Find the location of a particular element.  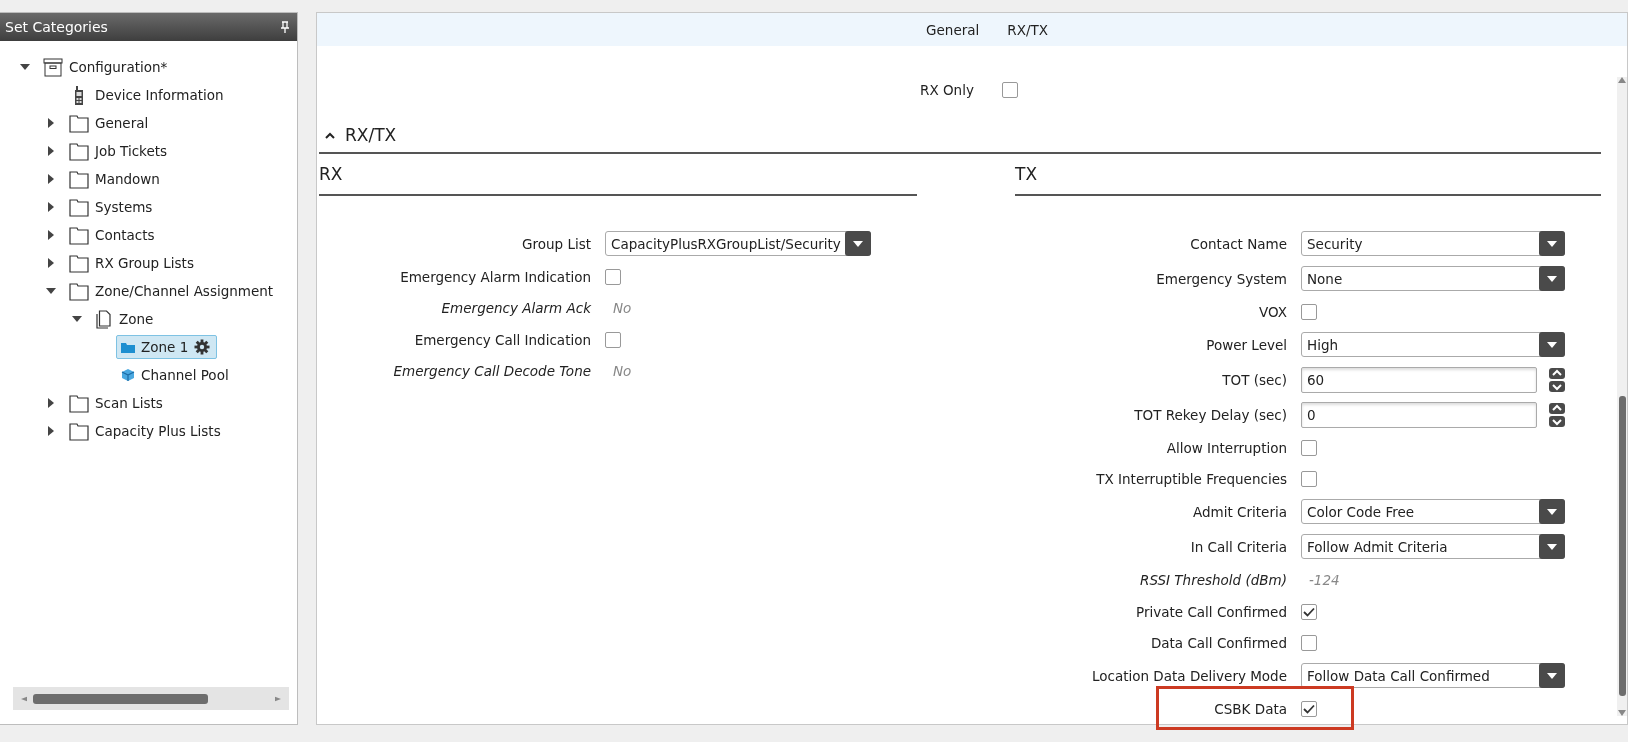

field-label: Private Call Confirmed is located at coordinates (1211, 611).